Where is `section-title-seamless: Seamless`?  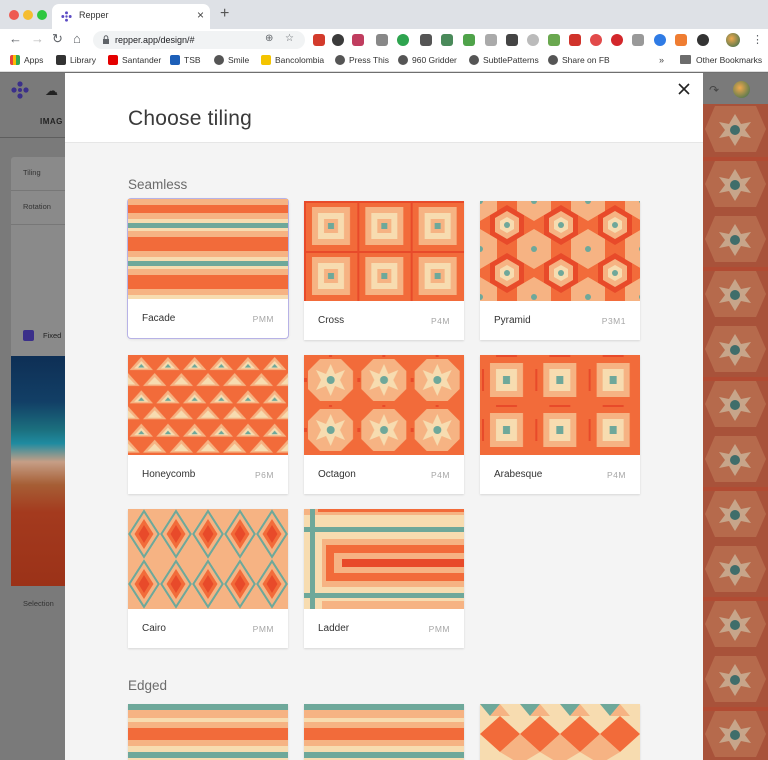 section-title-seamless: Seamless is located at coordinates (158, 184).